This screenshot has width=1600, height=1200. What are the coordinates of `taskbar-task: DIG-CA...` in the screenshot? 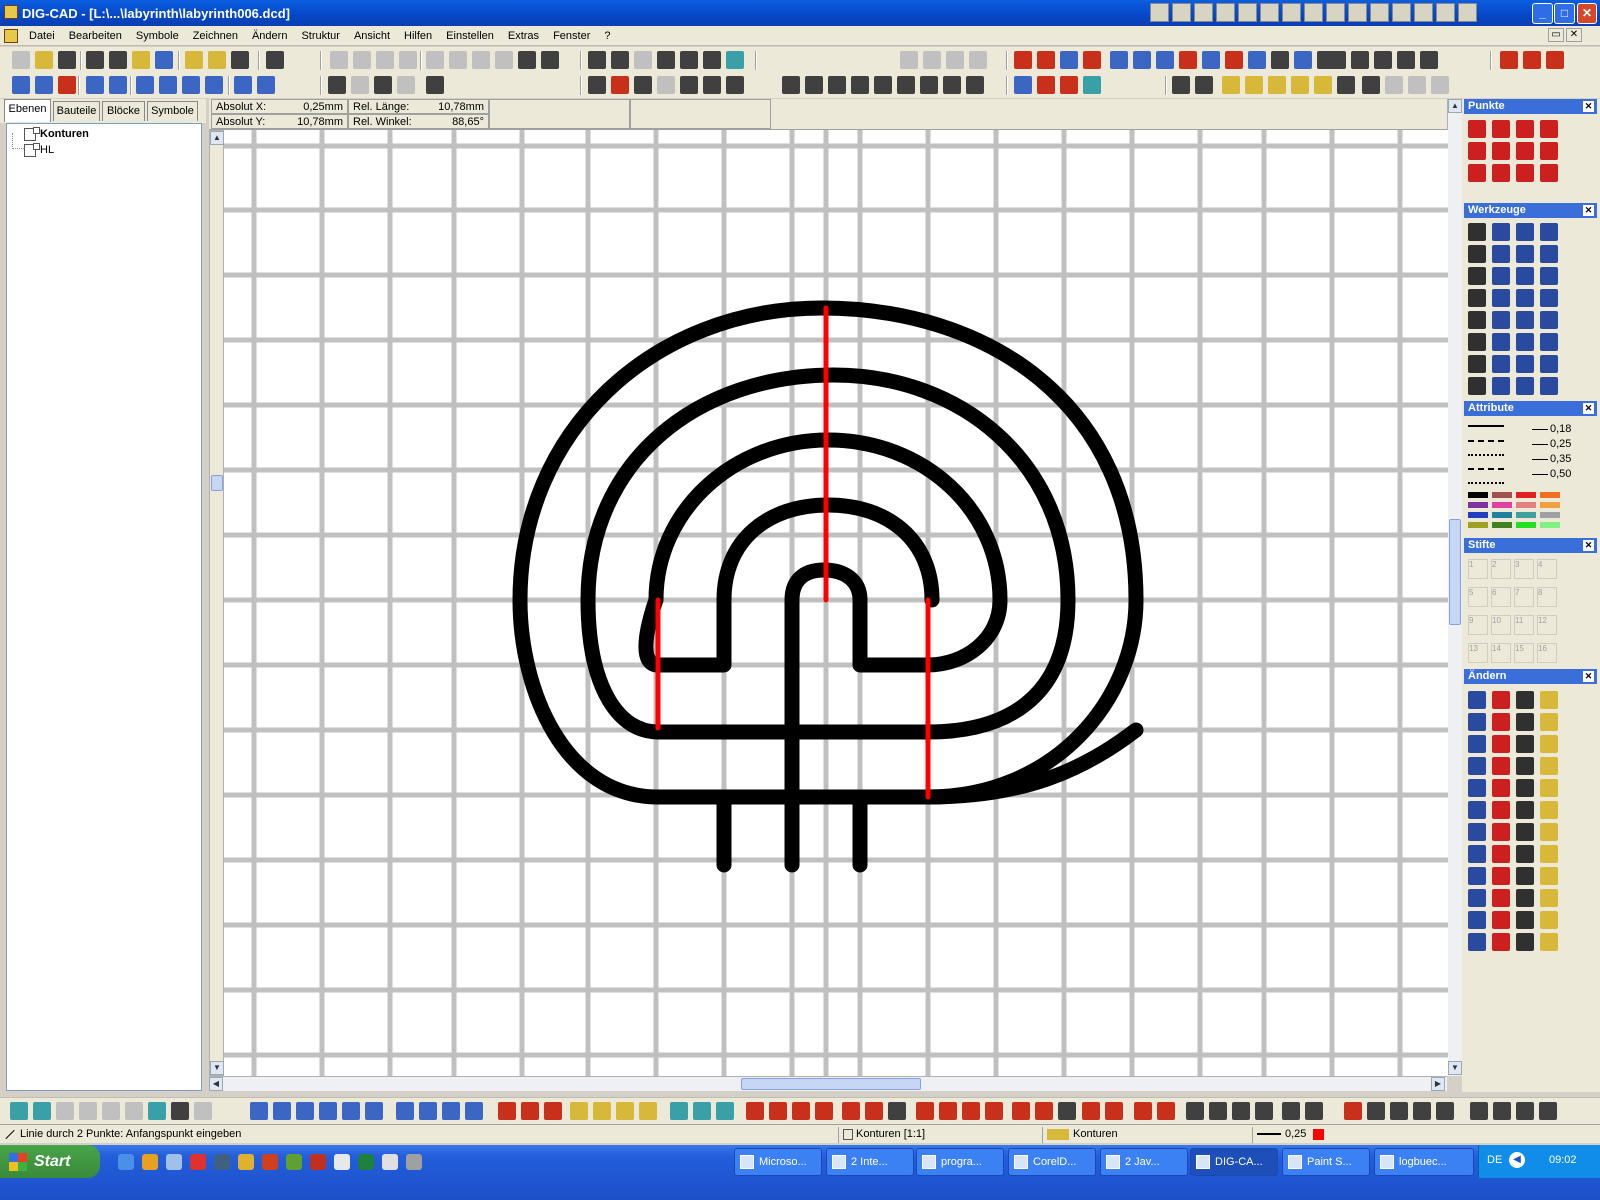 It's located at (1234, 1162).